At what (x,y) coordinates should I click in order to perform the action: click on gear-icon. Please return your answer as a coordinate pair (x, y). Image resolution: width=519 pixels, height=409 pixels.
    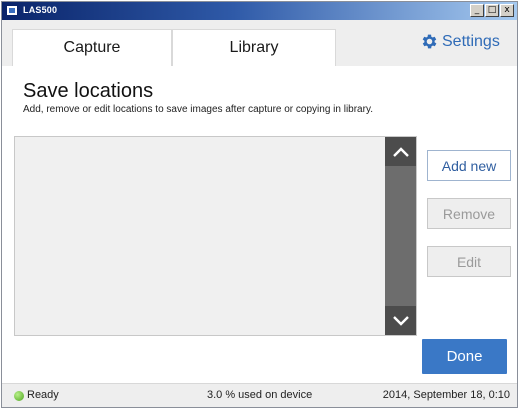
    Looking at the image, I should click on (429, 41).